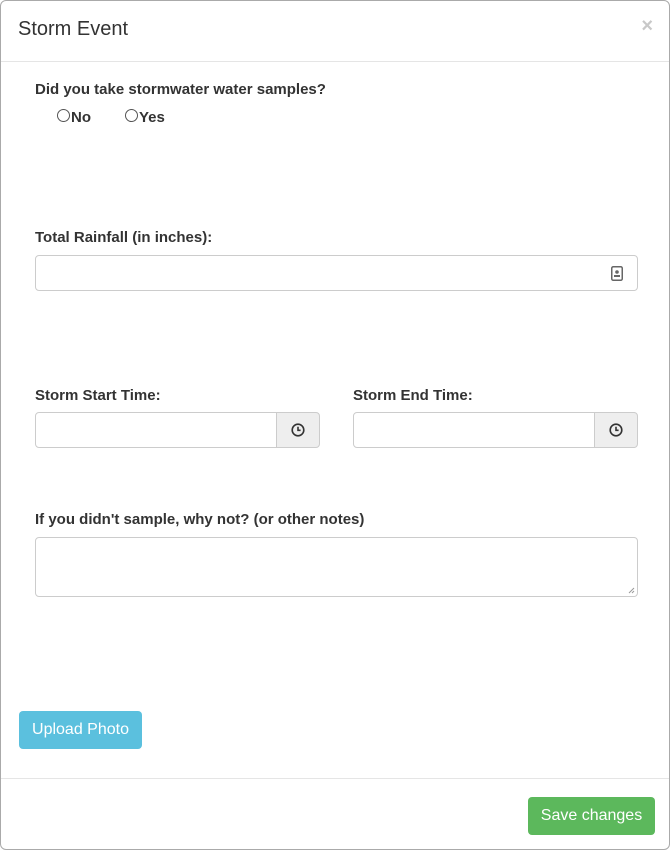 Image resolution: width=670 pixels, height=850 pixels. Describe the element at coordinates (80, 730) in the screenshot. I see `upload-photo-button: Upload Photo` at that location.